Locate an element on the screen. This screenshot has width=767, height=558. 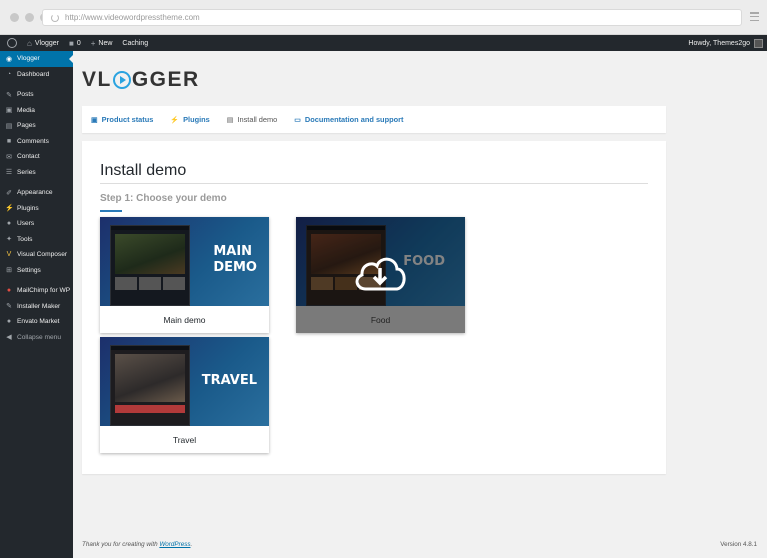
footer-period: . is located at coordinates (191, 544).